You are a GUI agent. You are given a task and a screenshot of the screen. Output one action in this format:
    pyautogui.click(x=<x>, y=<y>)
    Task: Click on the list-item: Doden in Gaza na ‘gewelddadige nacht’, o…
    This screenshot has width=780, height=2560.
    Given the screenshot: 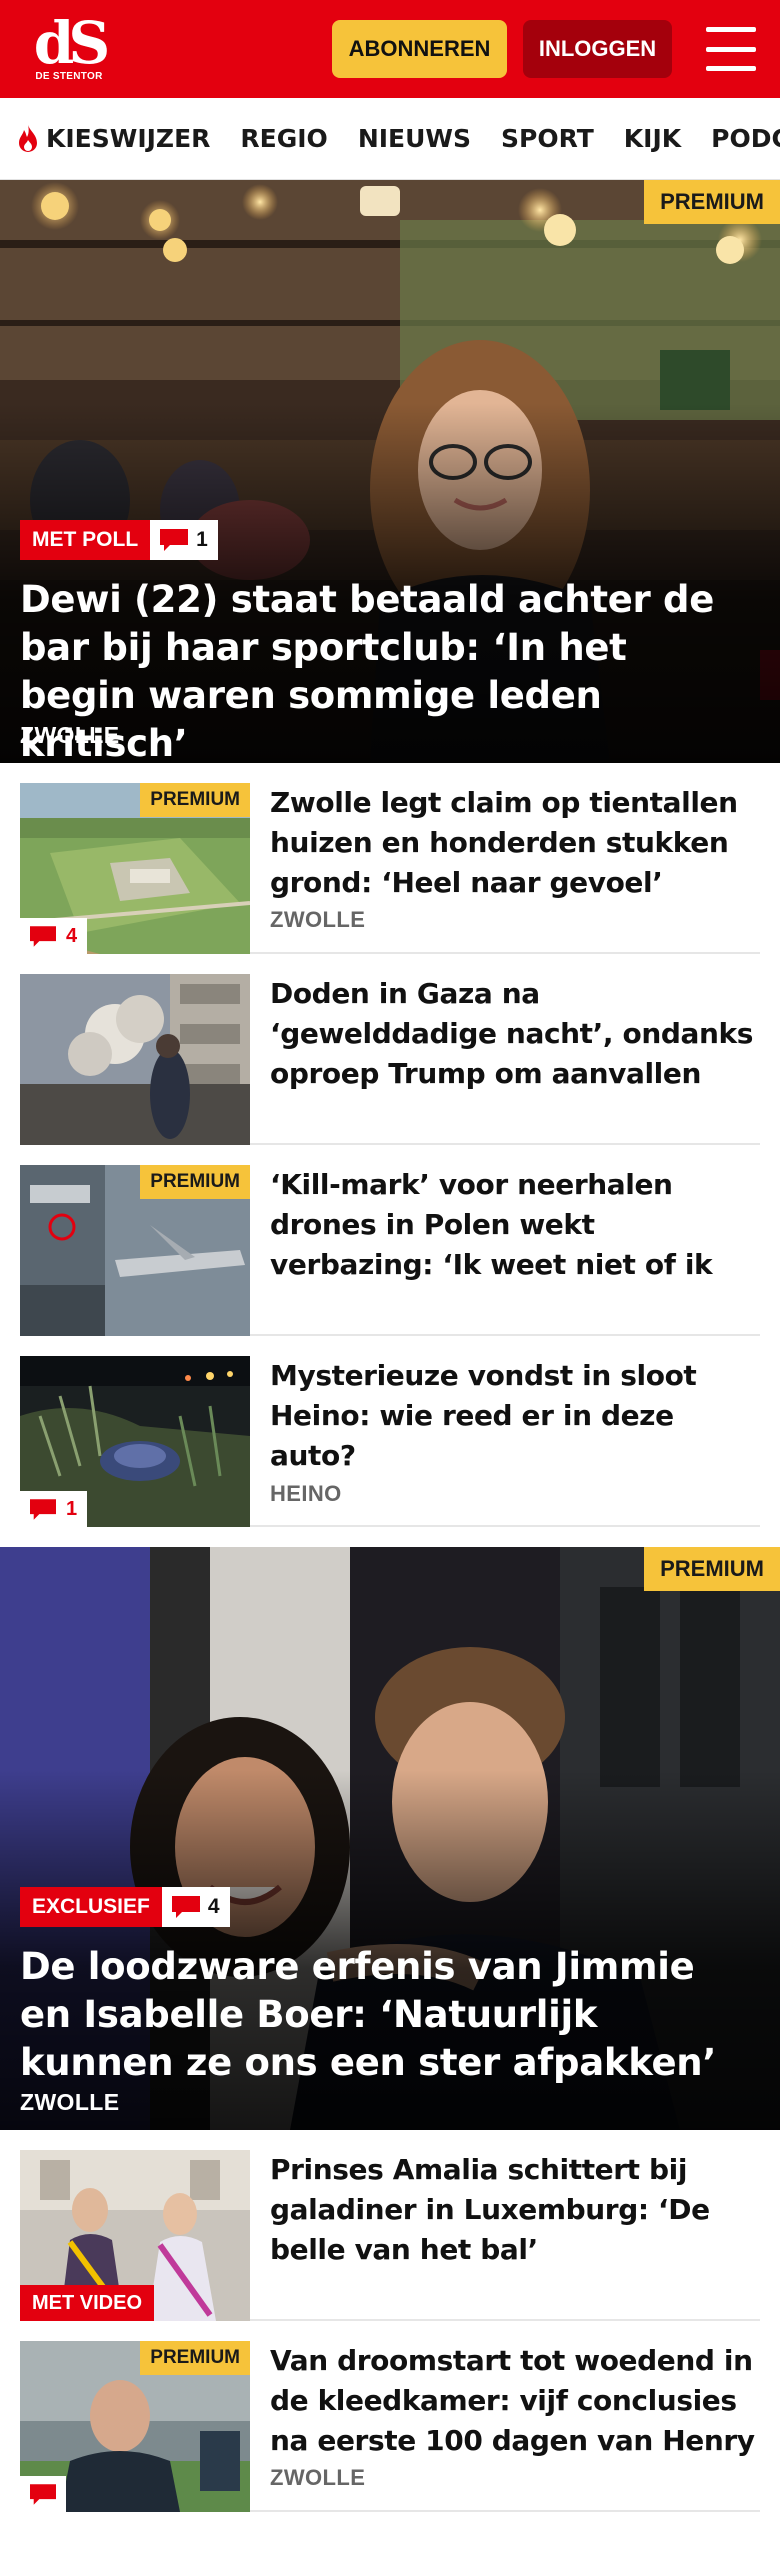 What is the action you would take?
    pyautogui.click(x=390, y=1049)
    